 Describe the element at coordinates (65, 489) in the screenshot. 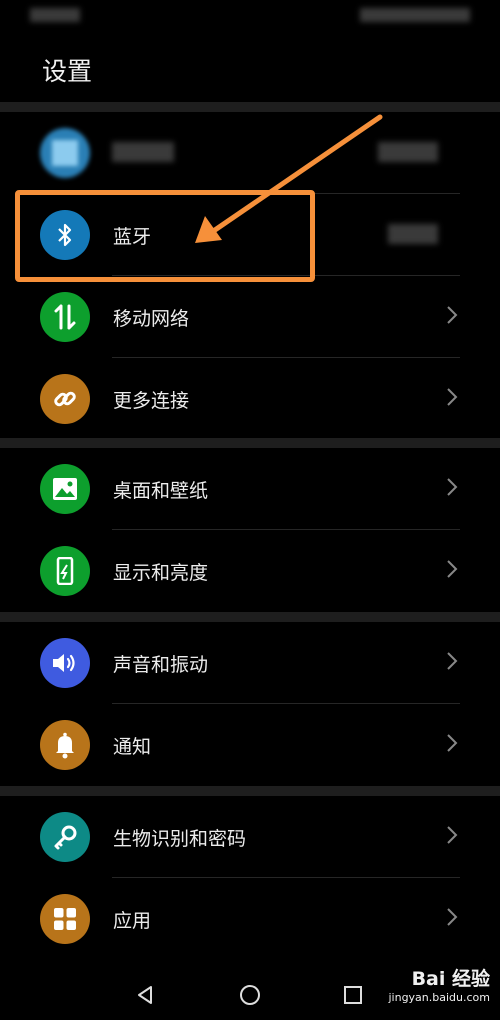

I see `image-icon` at that location.